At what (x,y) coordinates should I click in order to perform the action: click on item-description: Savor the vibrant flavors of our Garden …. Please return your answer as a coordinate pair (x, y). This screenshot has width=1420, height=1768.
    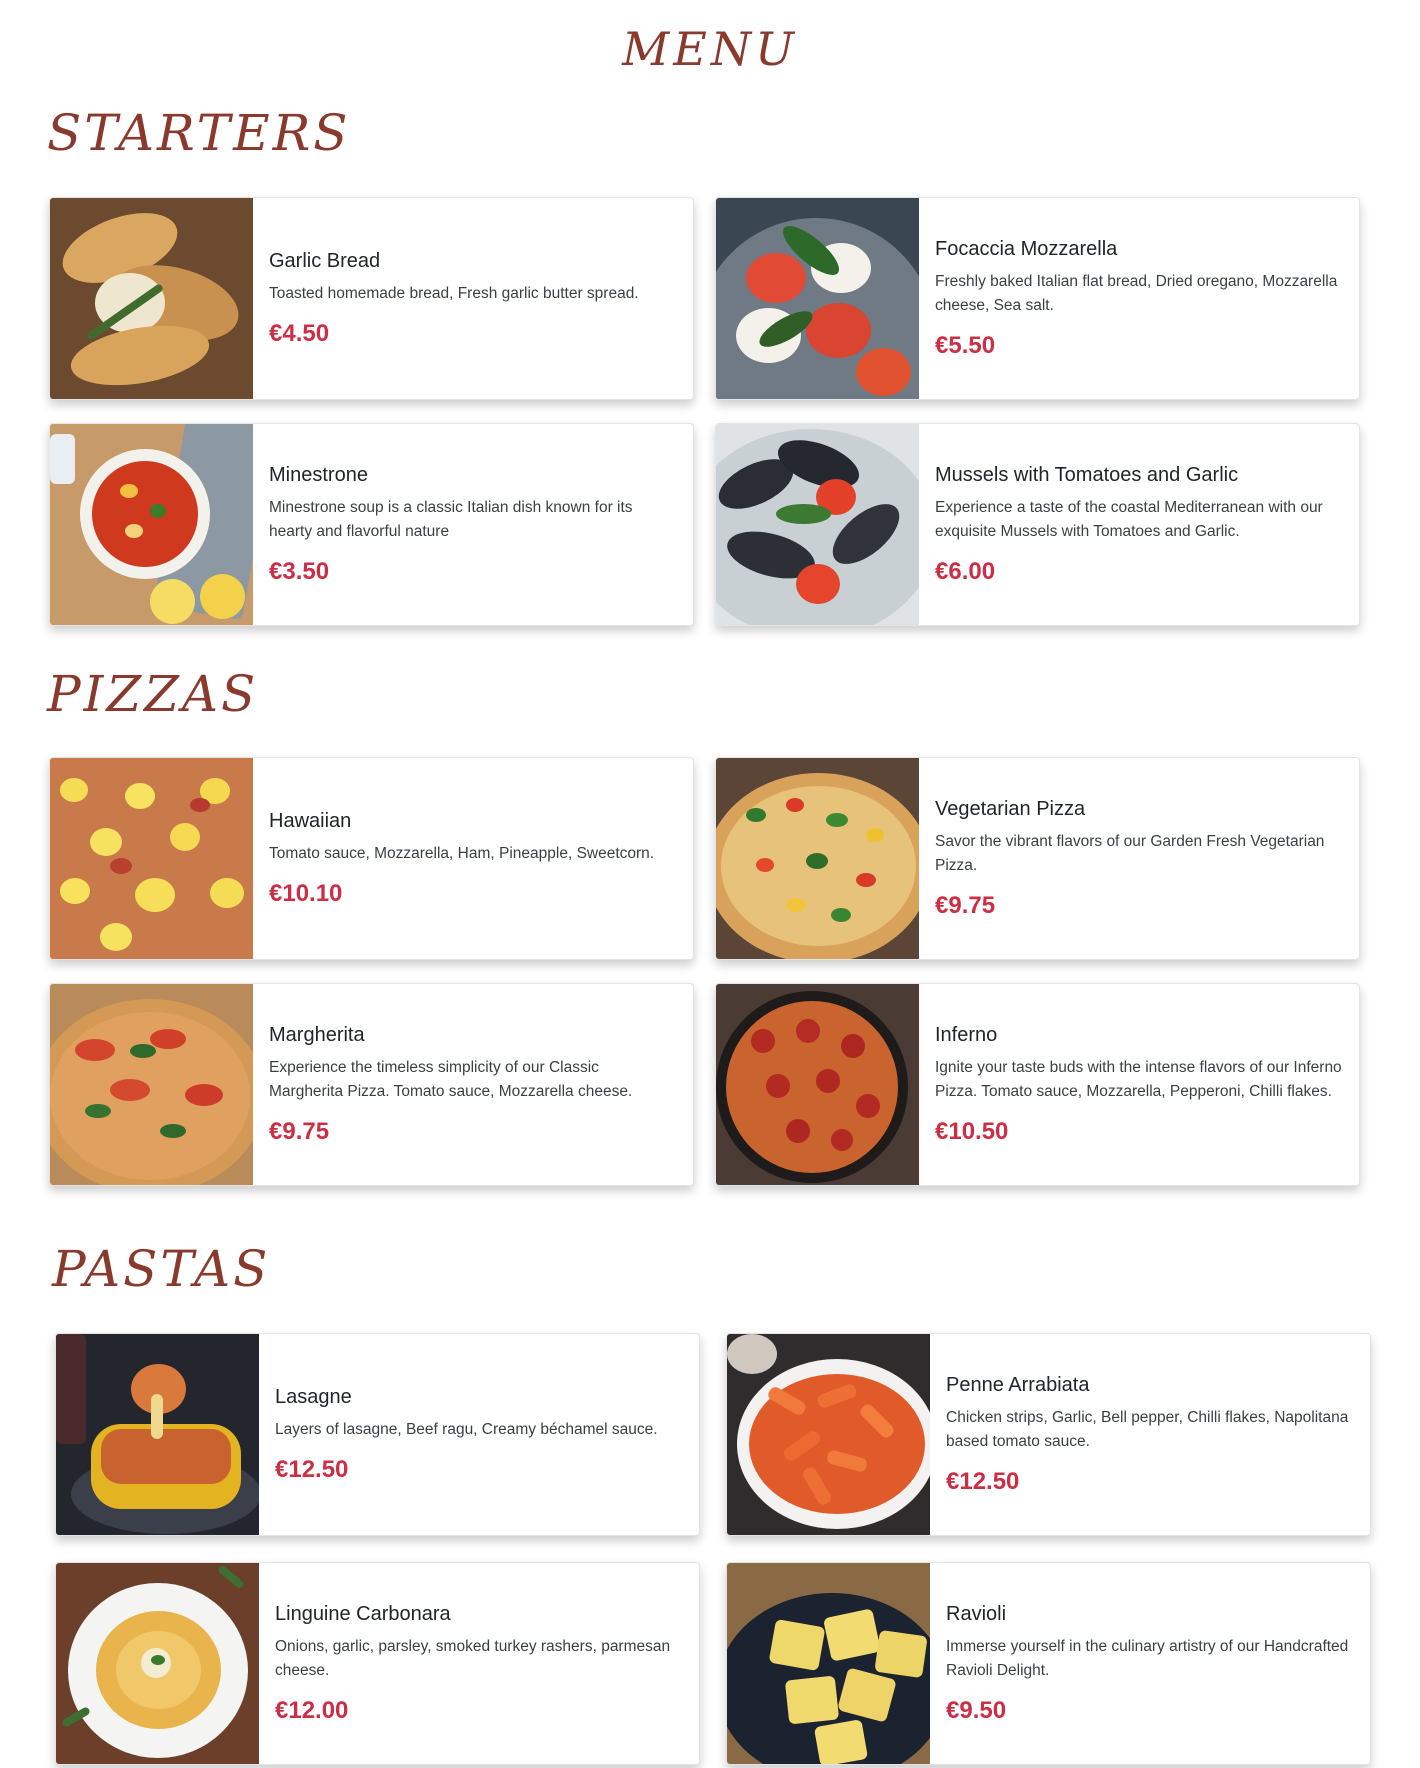
    Looking at the image, I should click on (1130, 853).